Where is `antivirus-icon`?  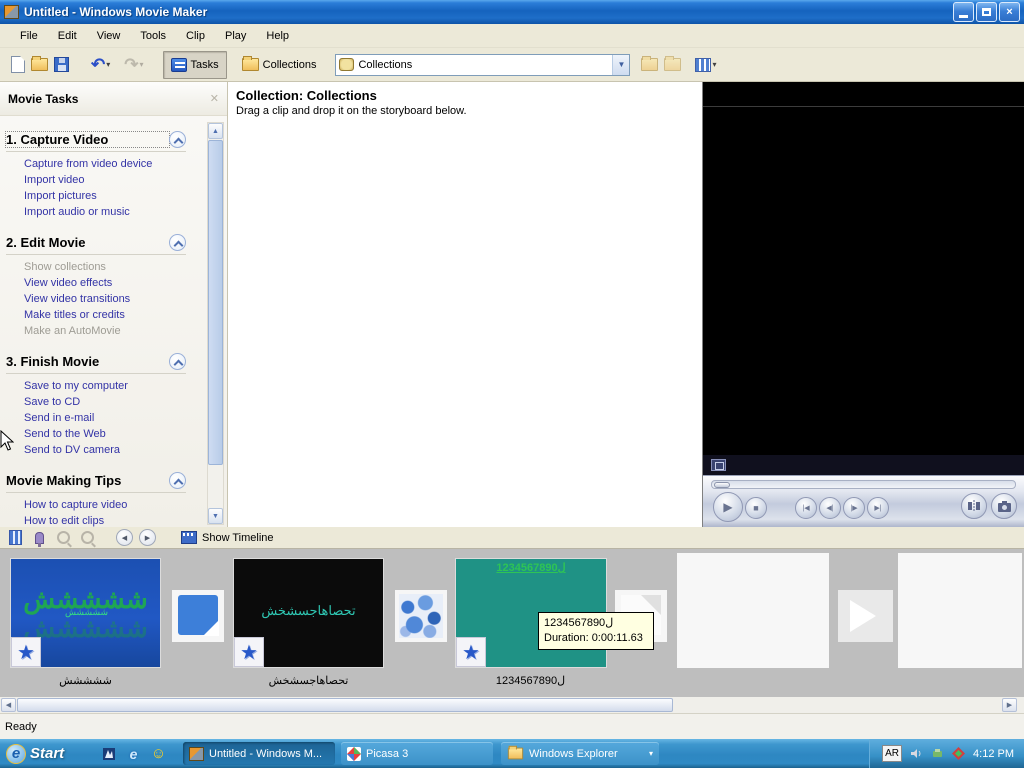 antivirus-icon is located at coordinates (959, 753).